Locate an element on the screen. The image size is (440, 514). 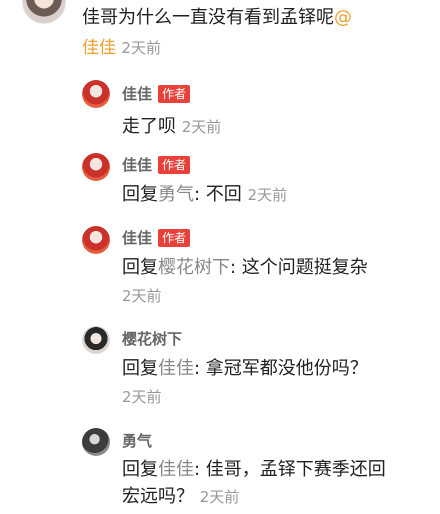
top-comment-meta: 佳佳 2天前 is located at coordinates (121, 45).